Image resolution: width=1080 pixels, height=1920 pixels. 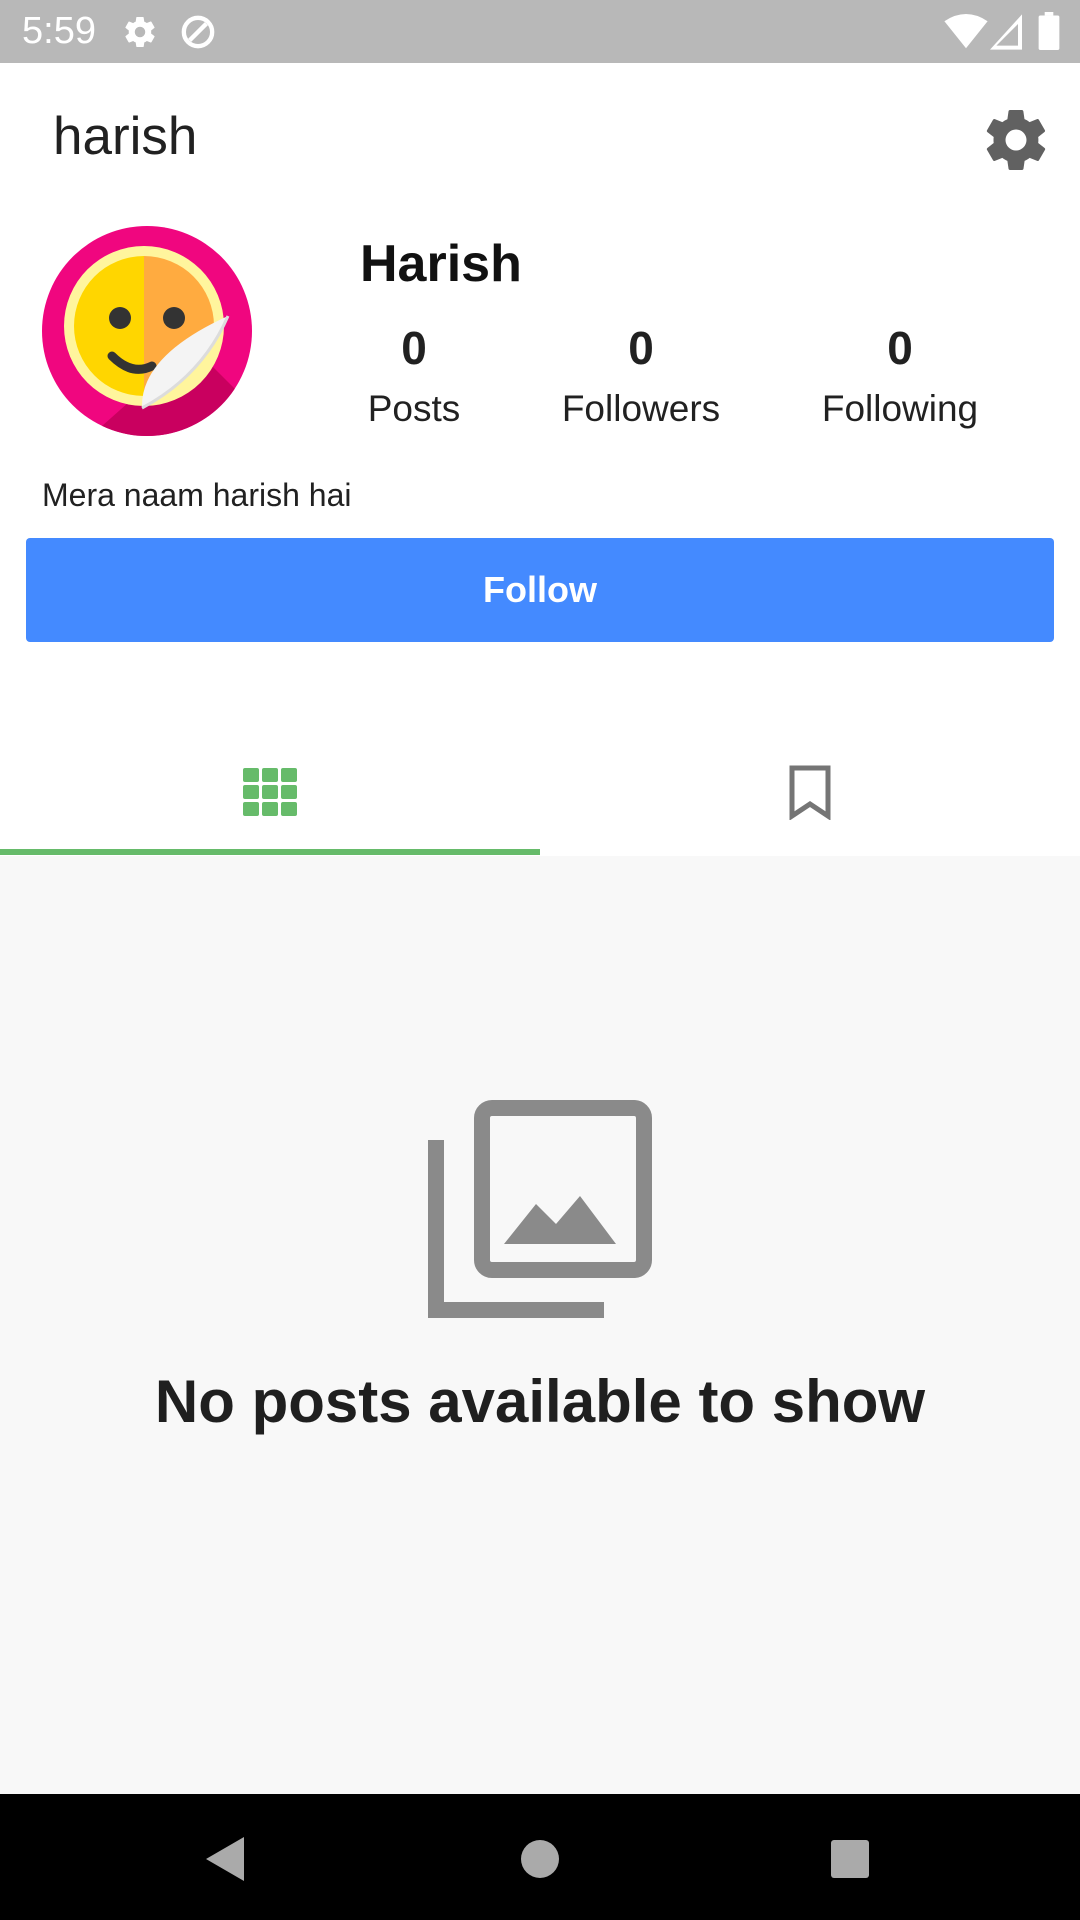 I want to click on system-nav-bar, so click(x=540, y=1857).